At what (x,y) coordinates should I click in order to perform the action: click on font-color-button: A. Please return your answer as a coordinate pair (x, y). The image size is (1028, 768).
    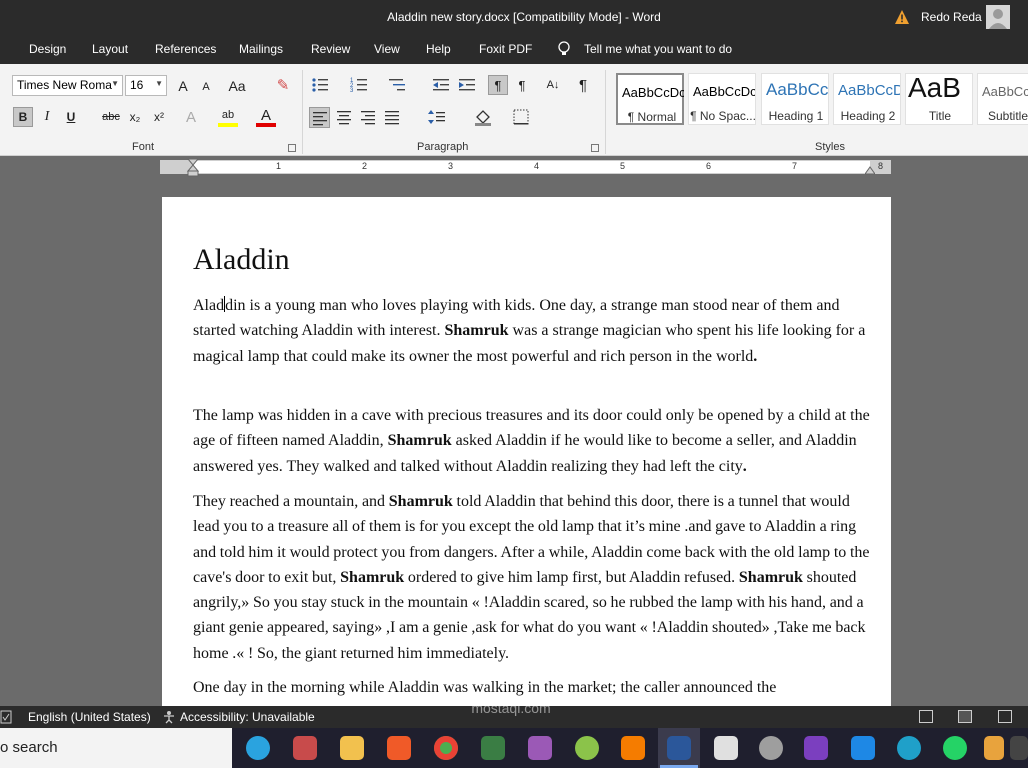
    Looking at the image, I should click on (266, 117).